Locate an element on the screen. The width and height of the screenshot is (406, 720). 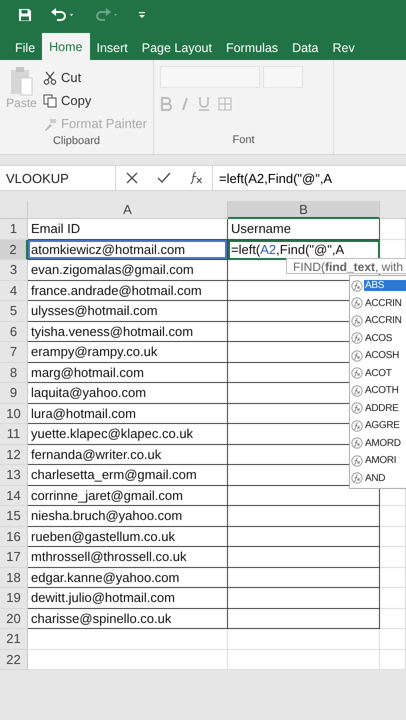
button-label: Cut is located at coordinates (71, 77).